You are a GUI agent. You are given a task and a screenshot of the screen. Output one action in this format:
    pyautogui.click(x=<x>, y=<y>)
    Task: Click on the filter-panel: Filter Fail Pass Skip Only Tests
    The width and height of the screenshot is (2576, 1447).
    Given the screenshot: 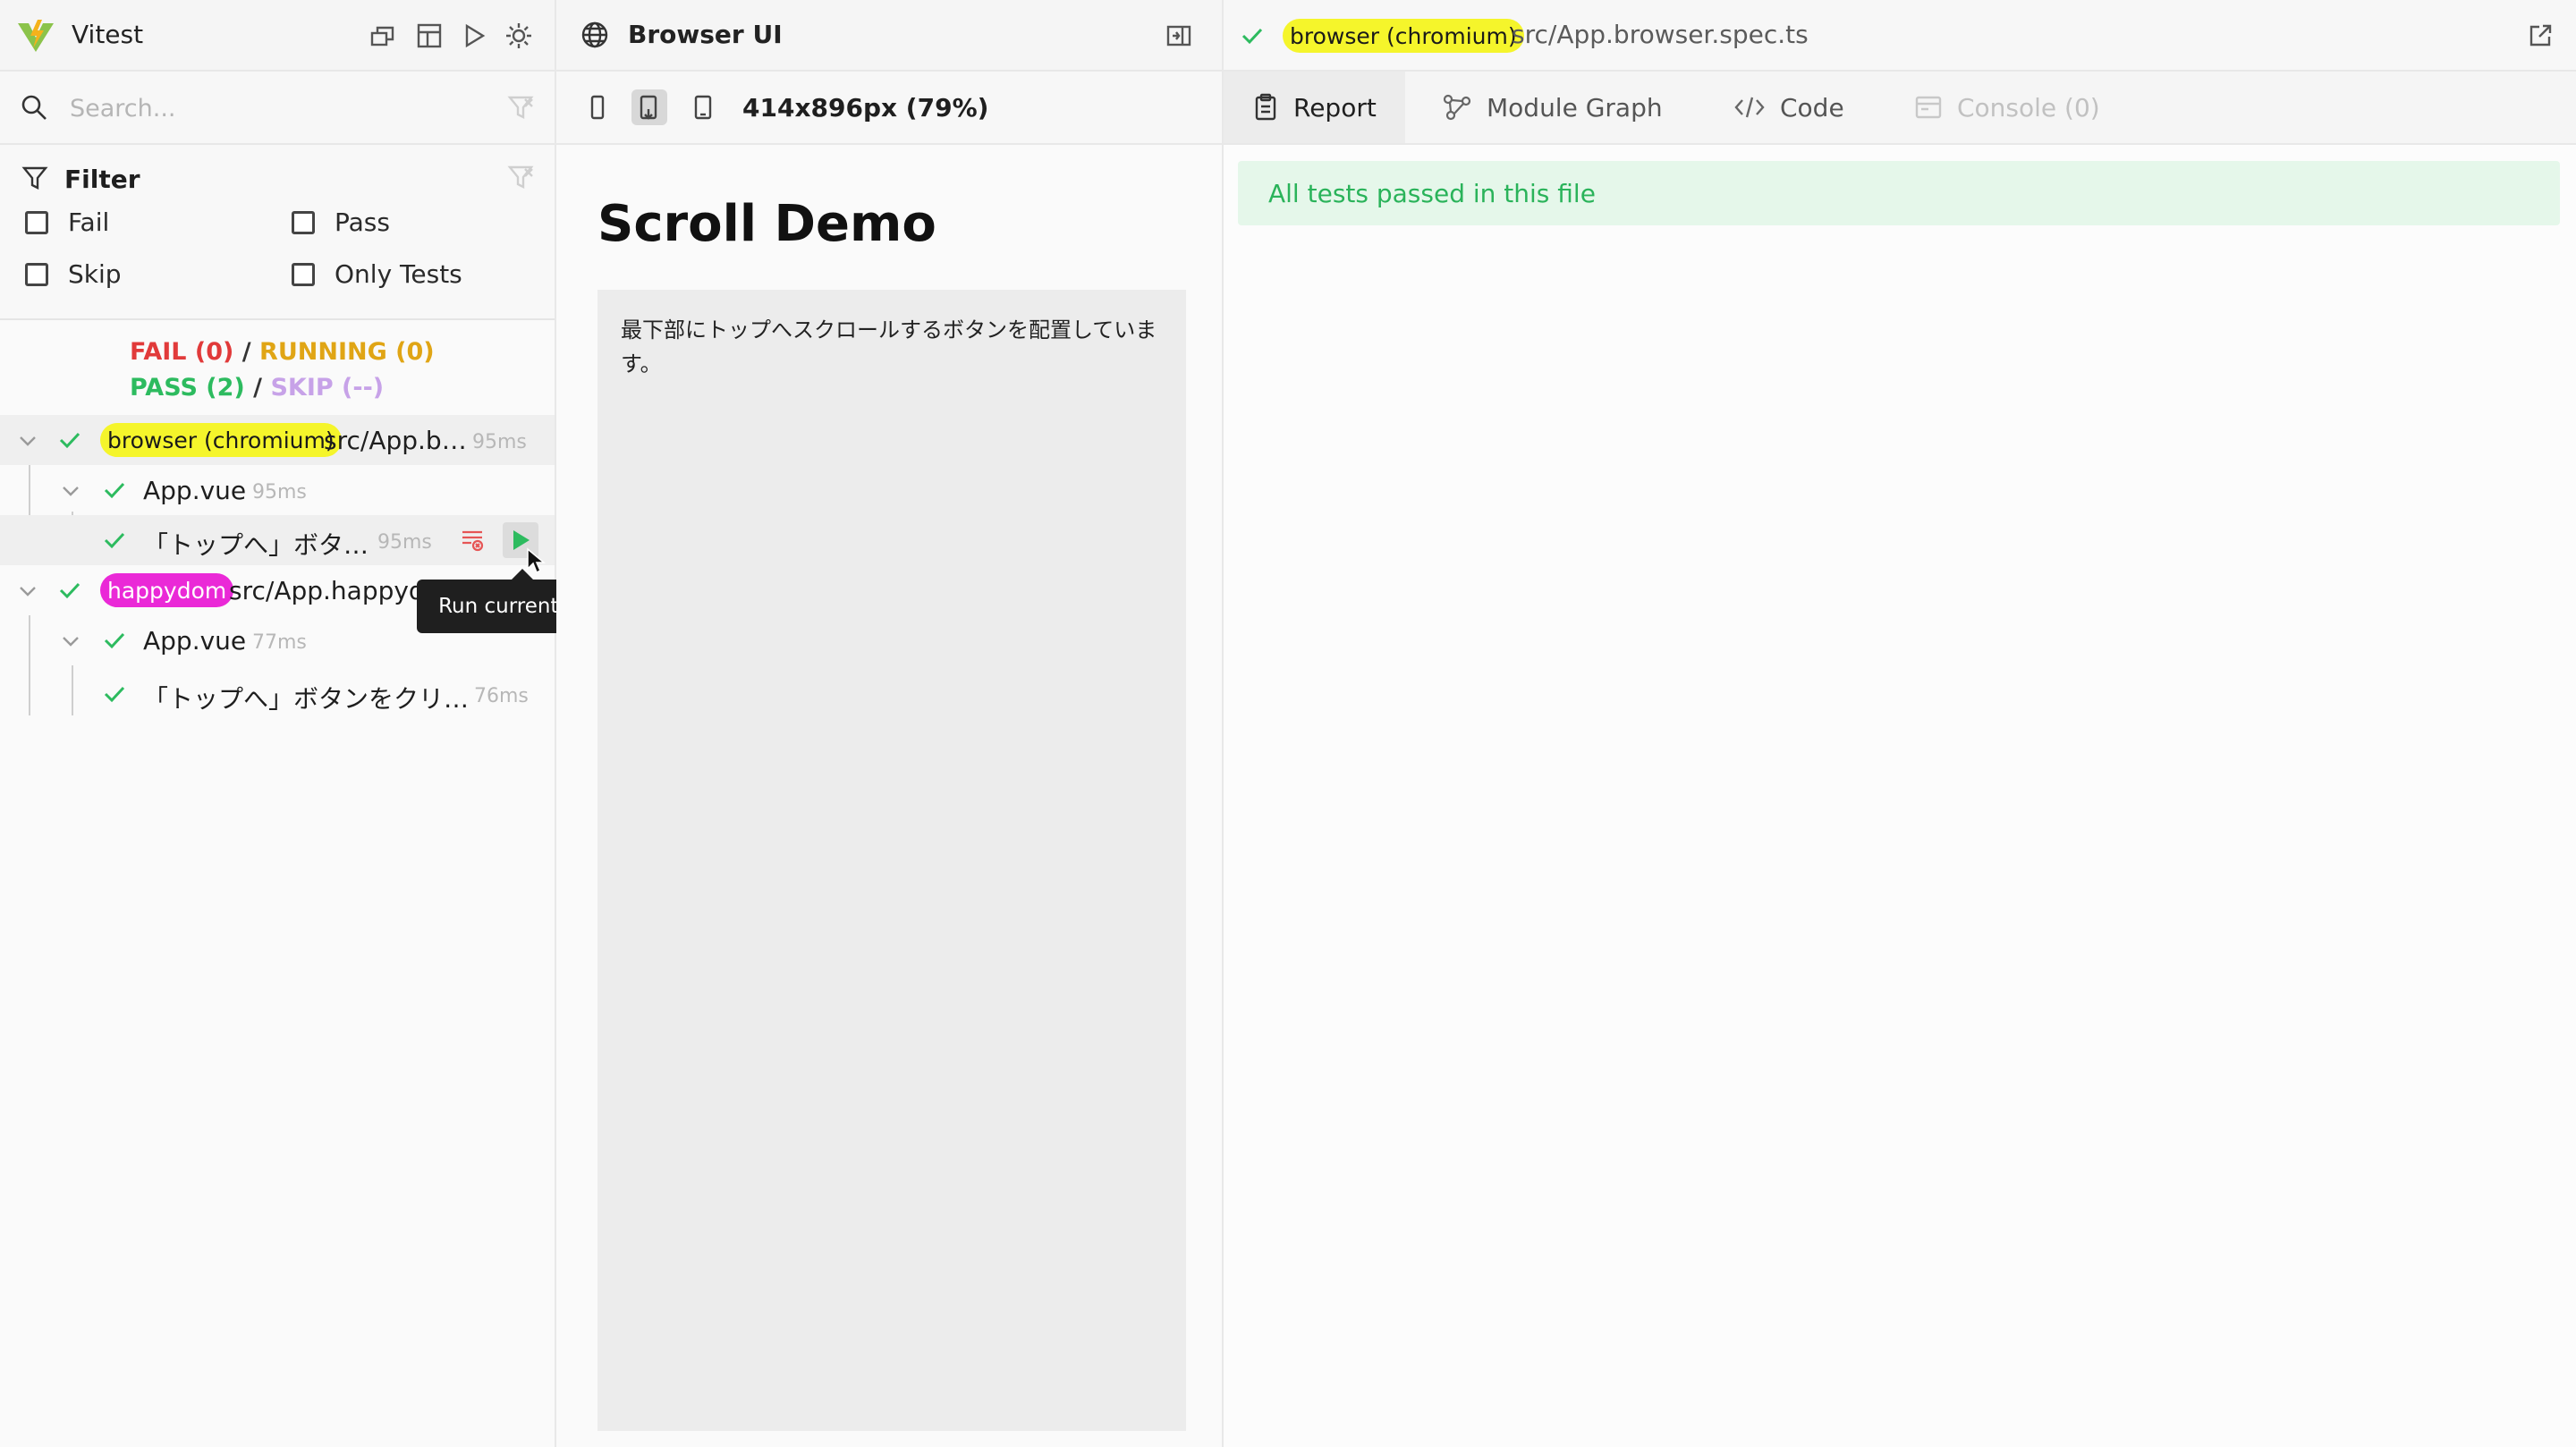 What is the action you would take?
    pyautogui.click(x=277, y=232)
    